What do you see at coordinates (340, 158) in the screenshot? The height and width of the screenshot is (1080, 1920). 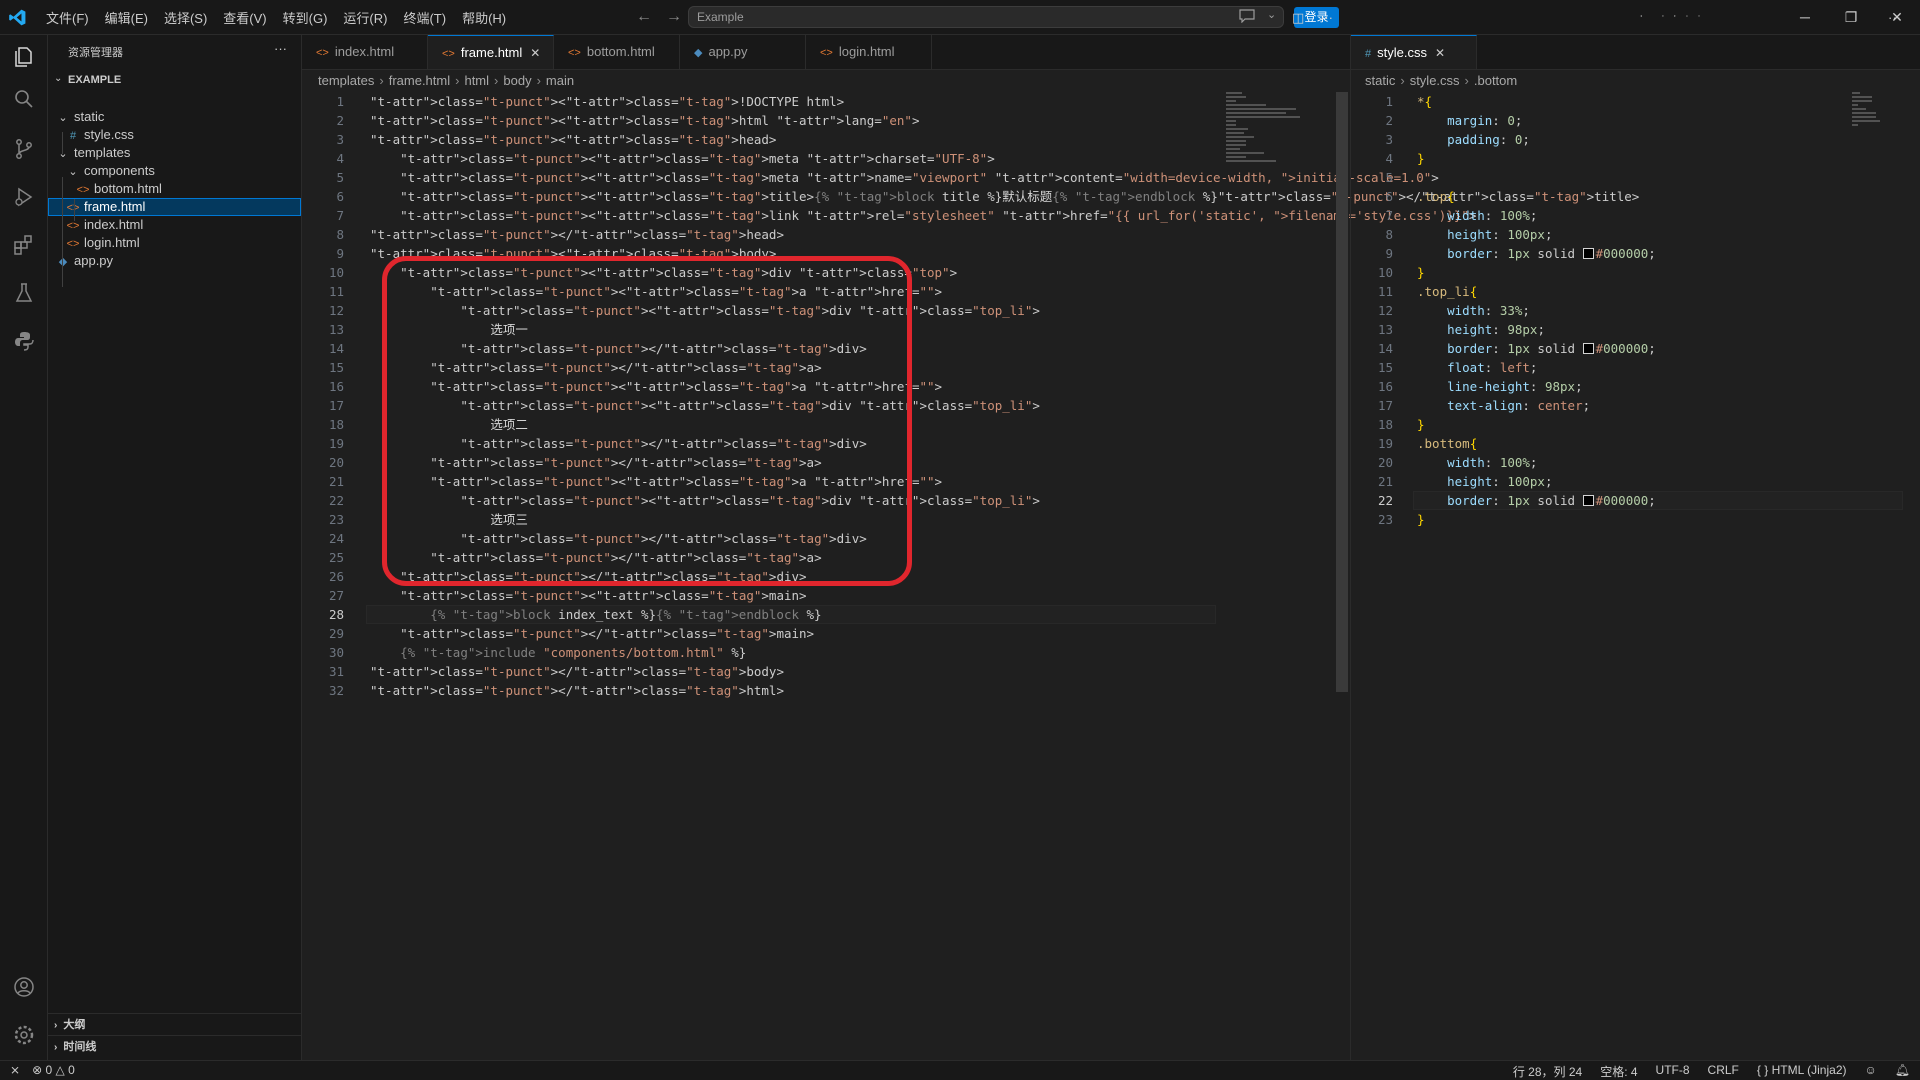 I see `line-number: 4` at bounding box center [340, 158].